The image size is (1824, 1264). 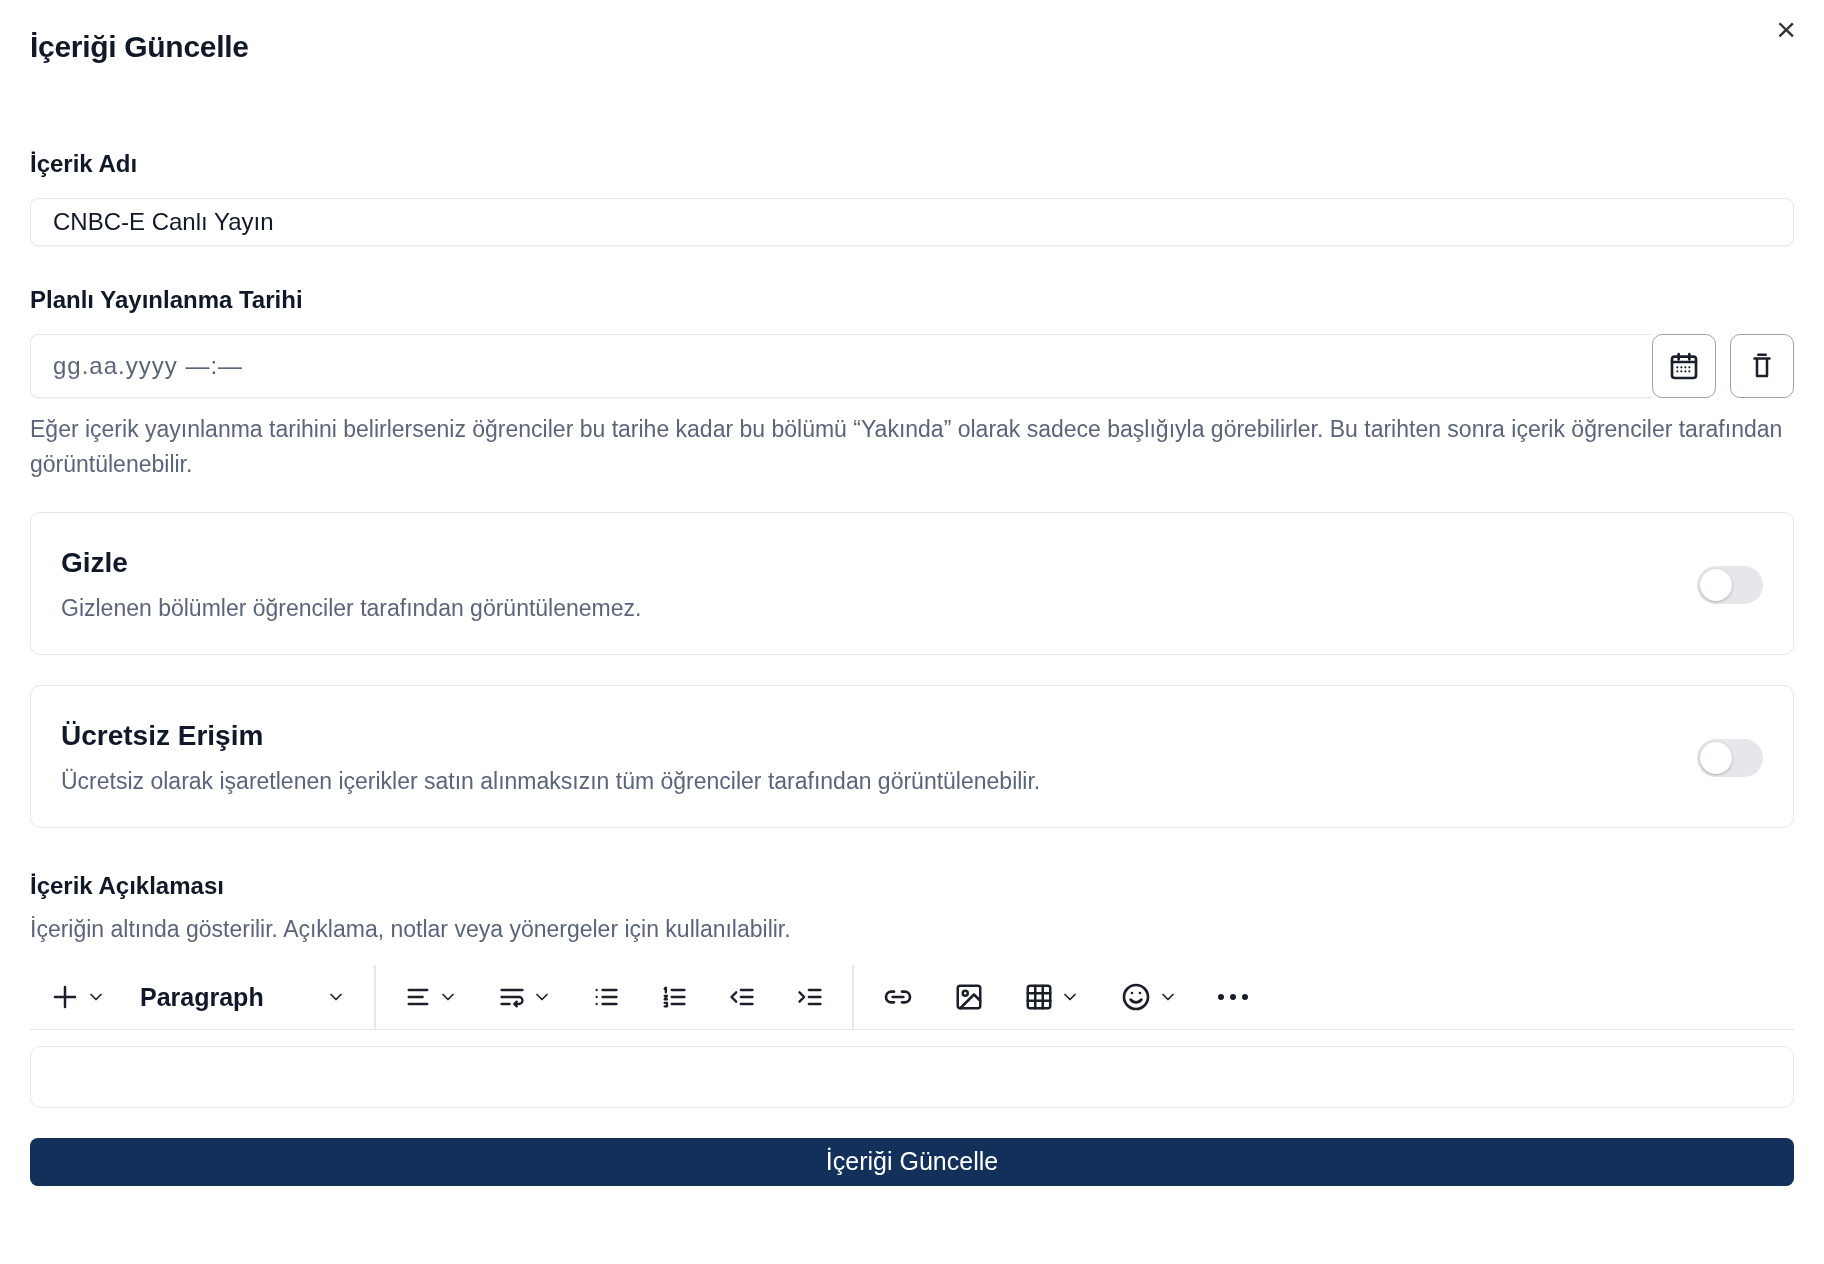 I want to click on field-label: İçerik Açıklaması, so click(x=127, y=886).